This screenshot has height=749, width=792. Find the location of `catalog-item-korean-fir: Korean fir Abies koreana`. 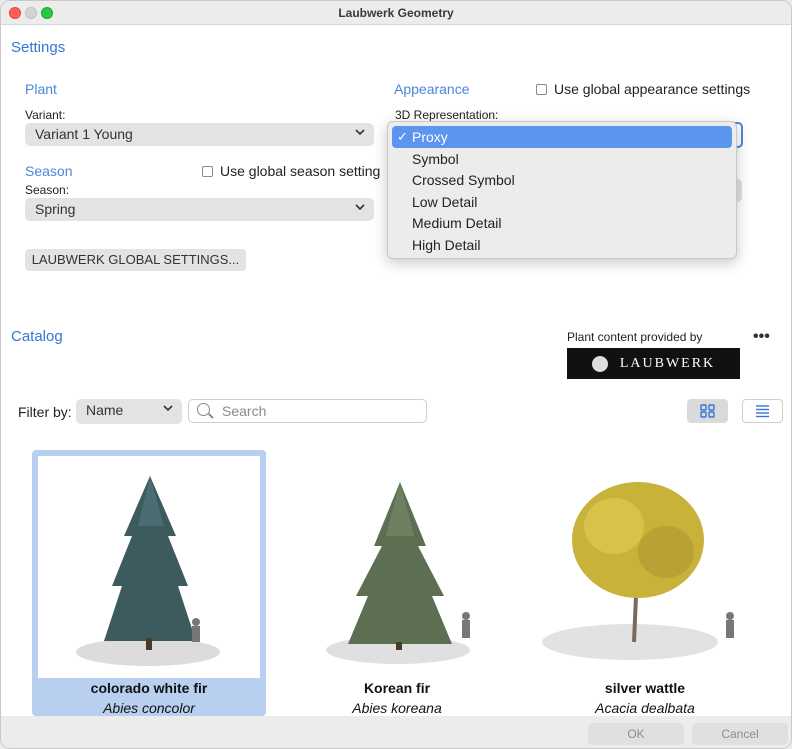

catalog-item-korean-fir: Korean fir Abies koreana is located at coordinates (397, 583).